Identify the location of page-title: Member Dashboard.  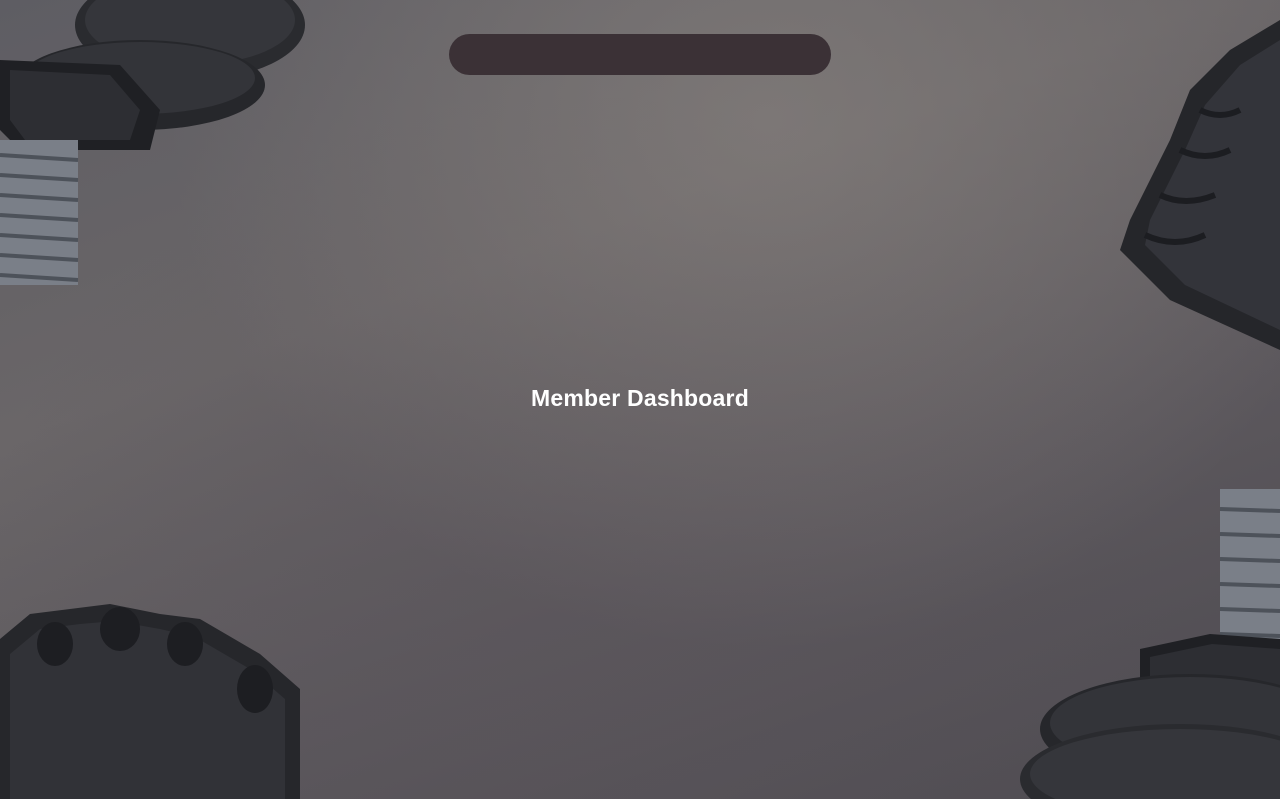
(640, 398).